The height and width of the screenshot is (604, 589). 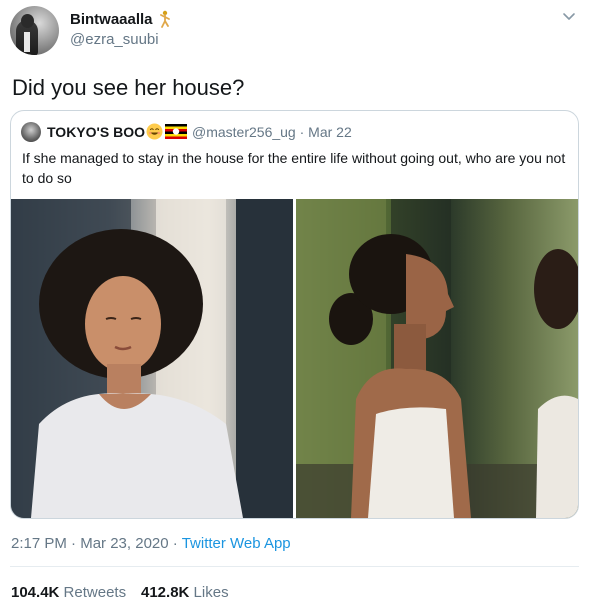 I want to click on tweet-meta: 2:17 PM · Mar 23, 2020 · Twitter Web App, so click(x=151, y=543).